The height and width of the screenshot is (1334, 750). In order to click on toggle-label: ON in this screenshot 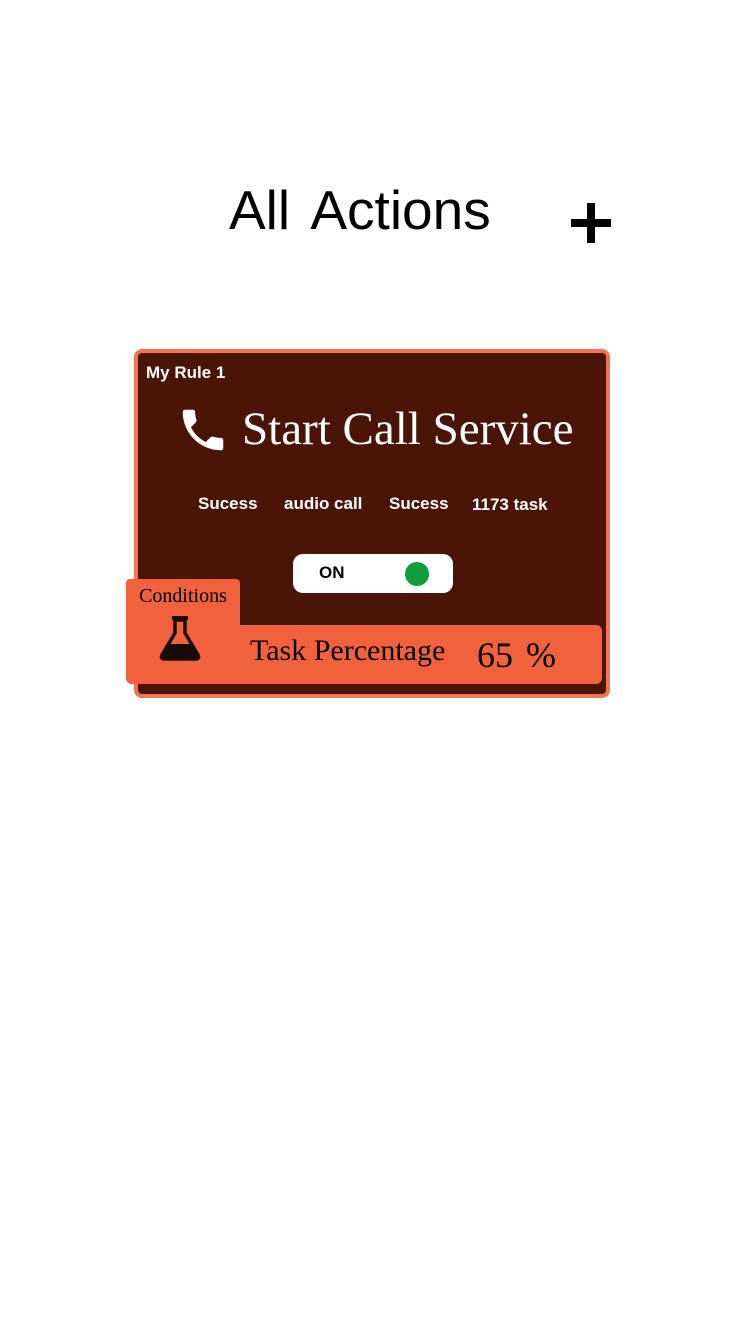, I will do `click(332, 572)`.